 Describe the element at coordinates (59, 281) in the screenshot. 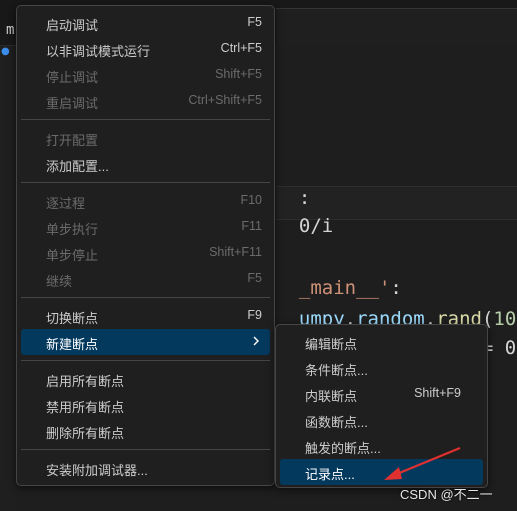

I see `menu-item-label: 继续` at that location.